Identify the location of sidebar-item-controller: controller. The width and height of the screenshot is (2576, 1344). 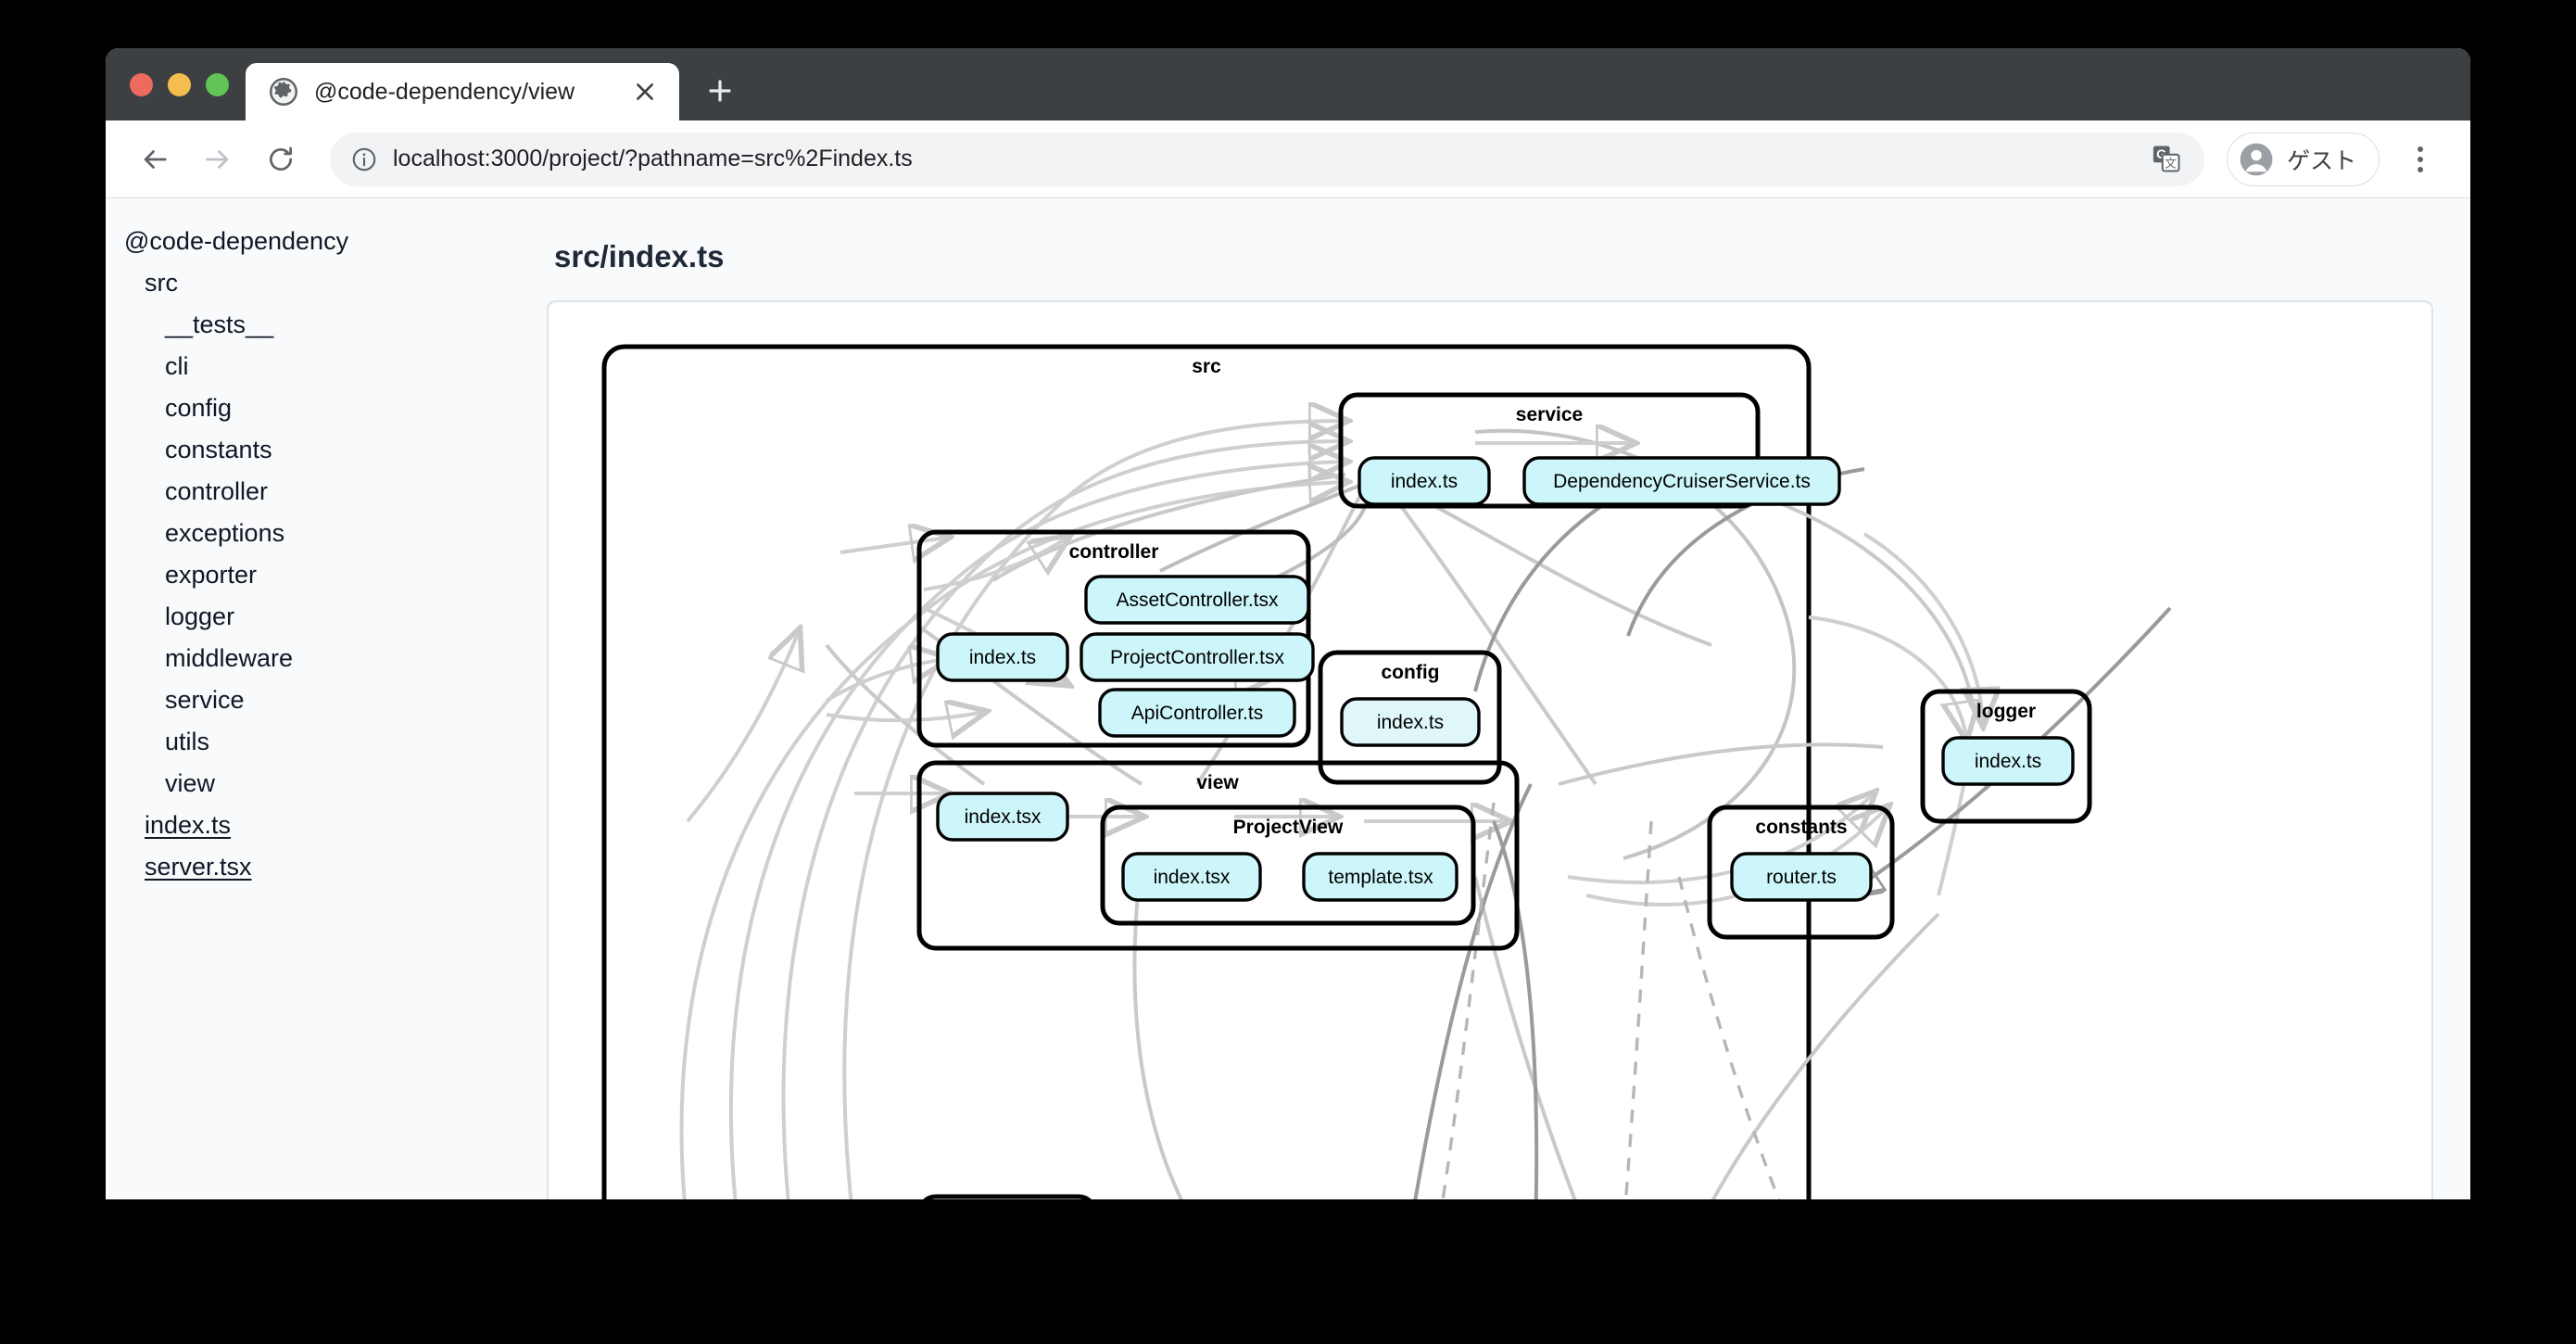
(305, 492).